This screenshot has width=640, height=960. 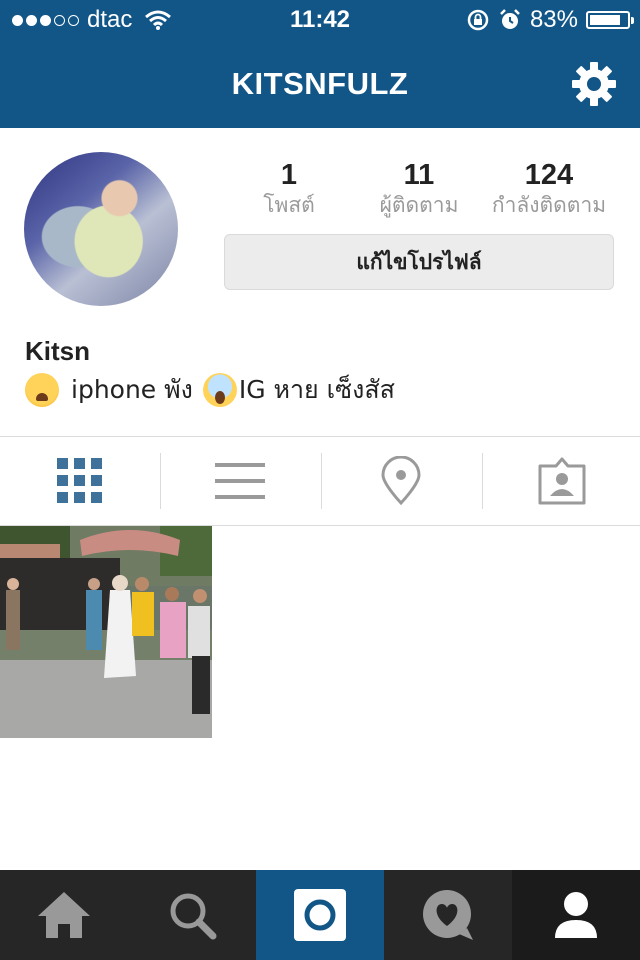 I want to click on camera-icon, so click(x=320, y=915).